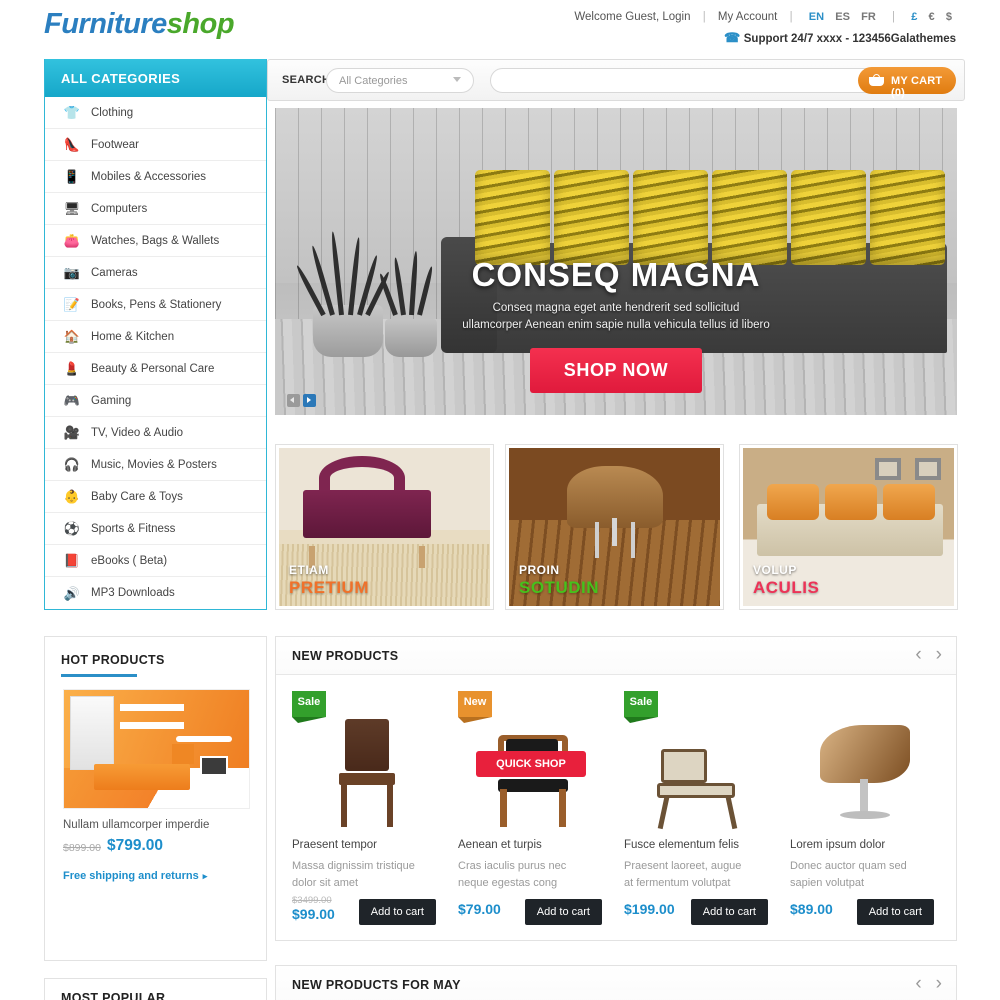 The height and width of the screenshot is (1000, 1000). Describe the element at coordinates (914, 17) in the screenshot. I see `currency-gbp: £` at that location.